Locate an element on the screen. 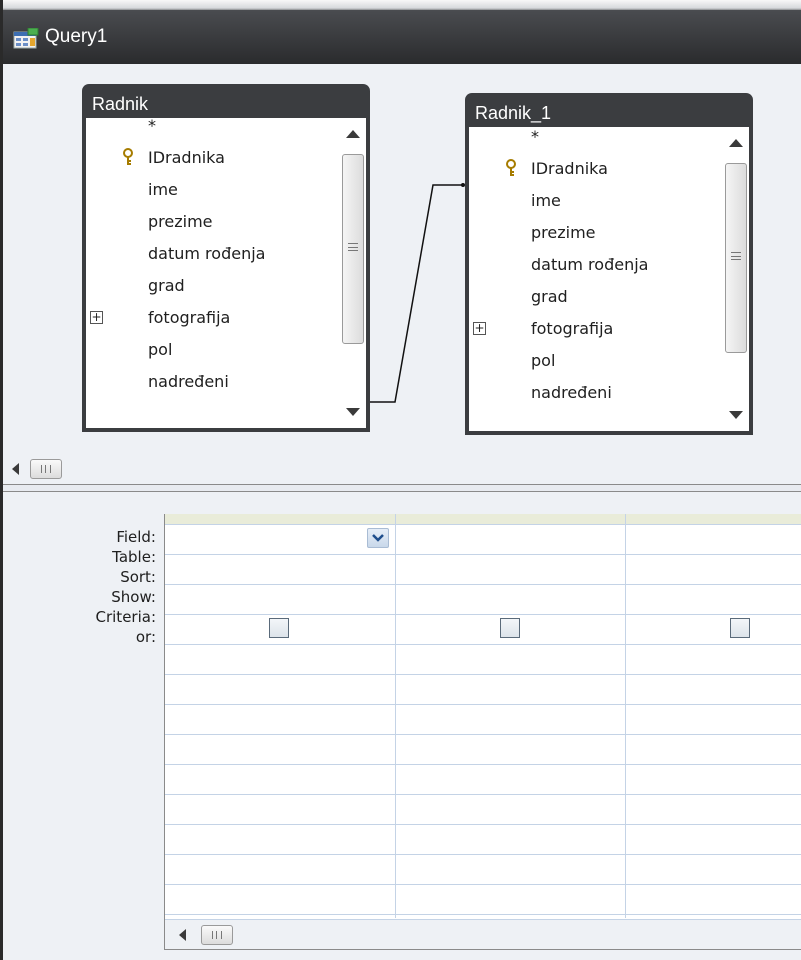 The image size is (801, 960). query-icon is located at coordinates (26, 38).